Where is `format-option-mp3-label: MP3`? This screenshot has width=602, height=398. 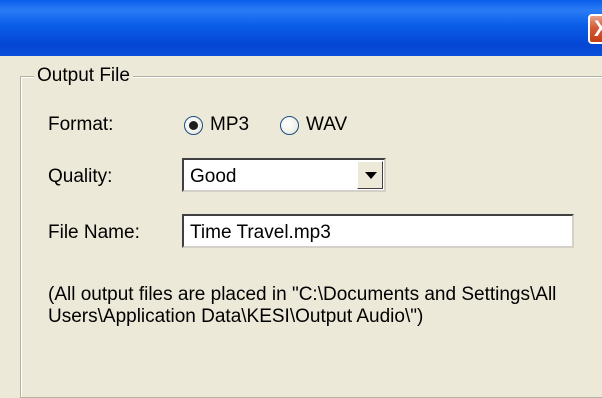 format-option-mp3-label: MP3 is located at coordinates (229, 125).